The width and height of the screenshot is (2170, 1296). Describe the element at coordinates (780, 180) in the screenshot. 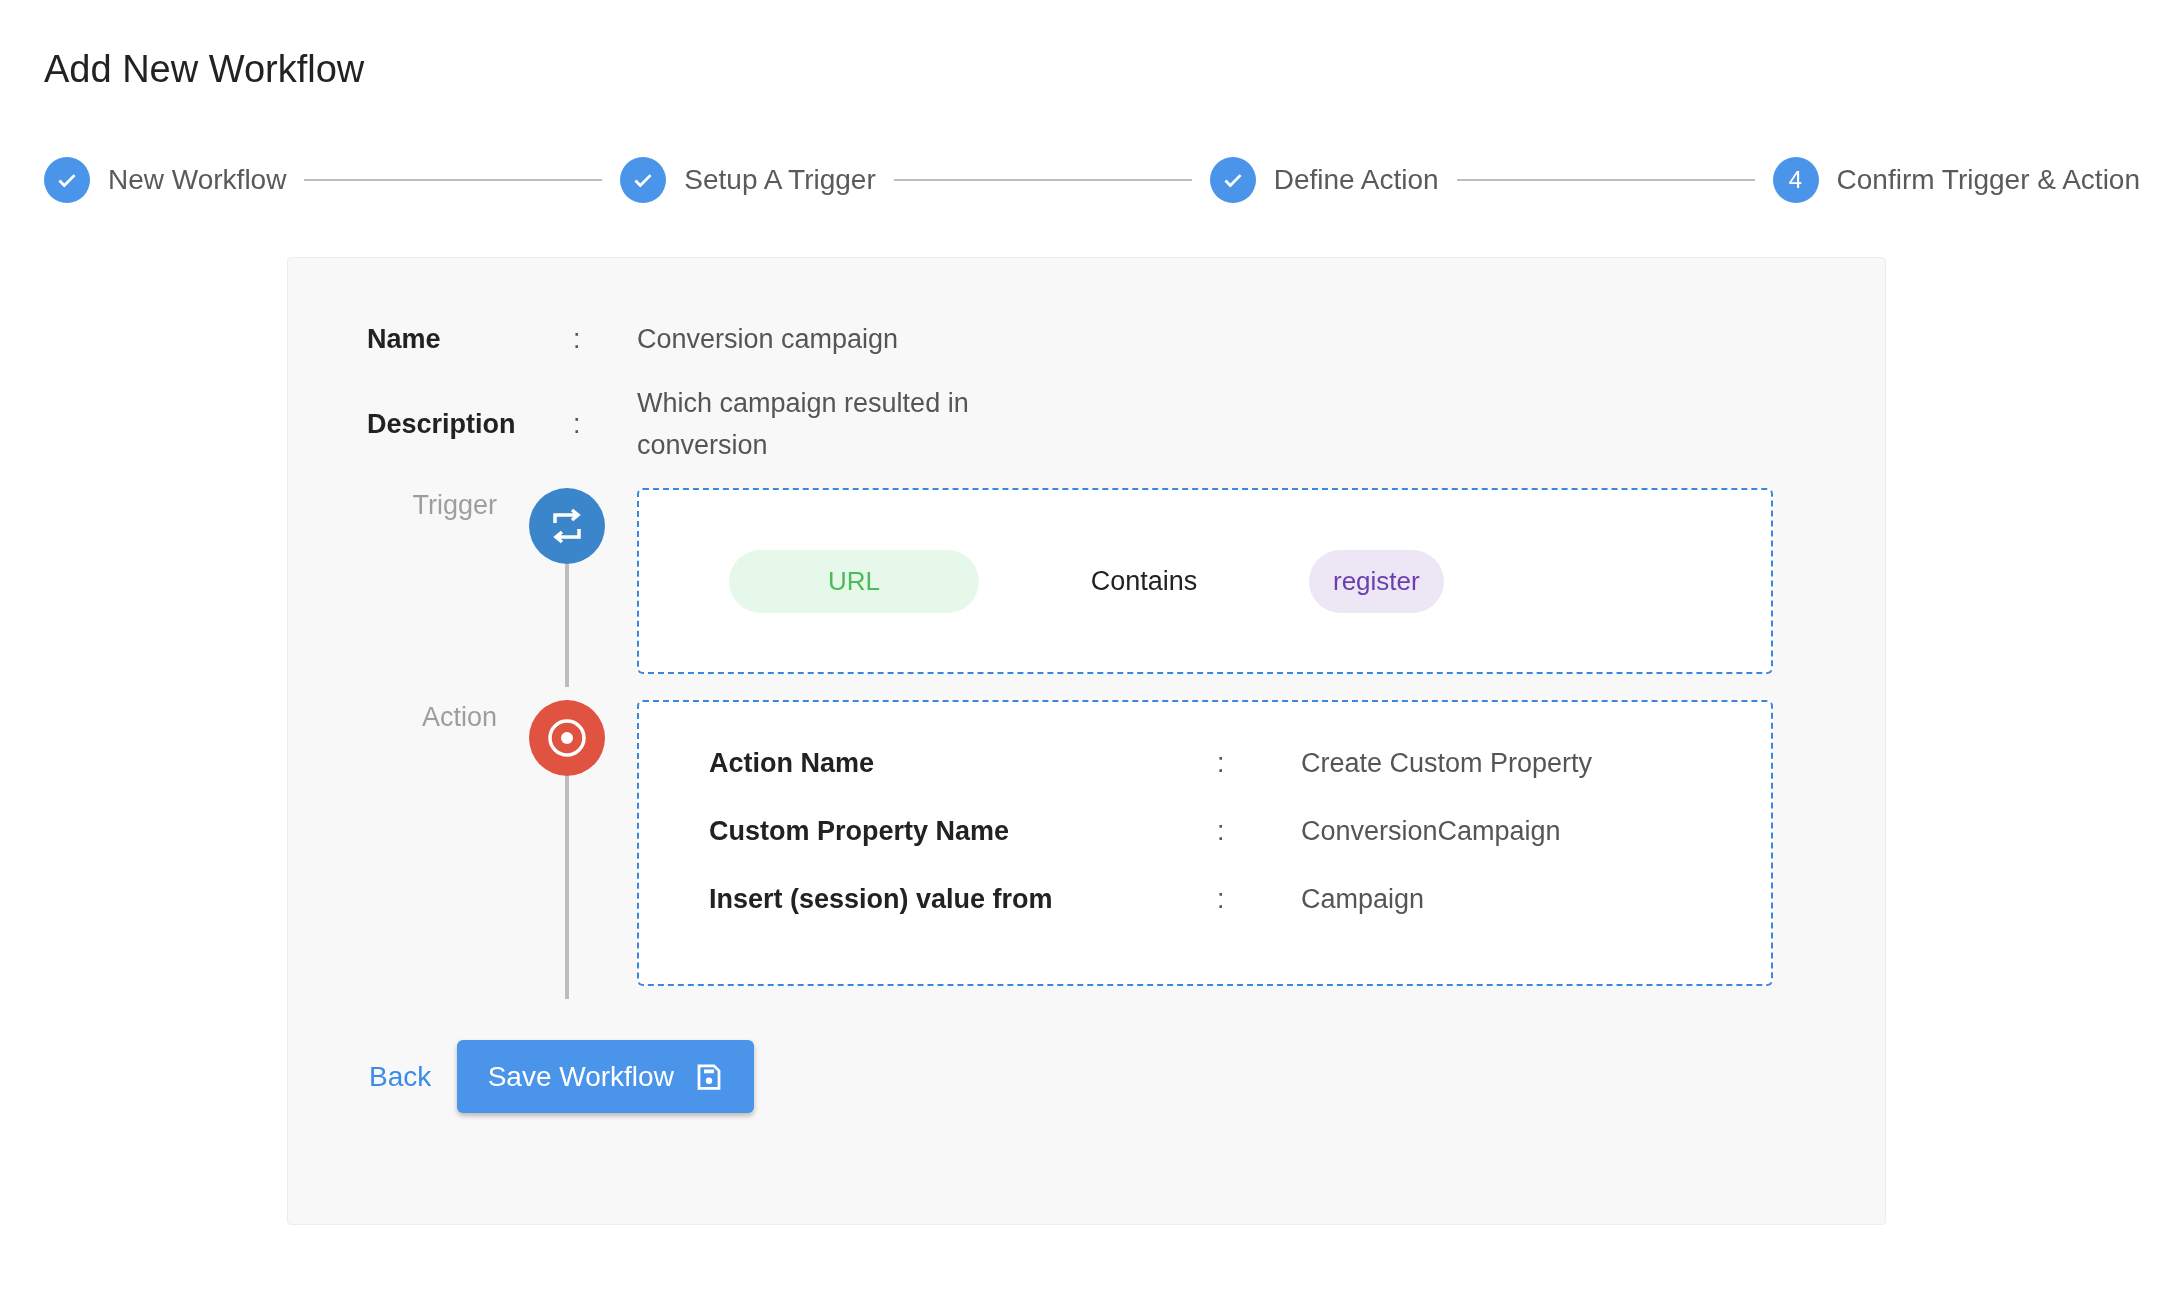

I see `step-label: Setup A Trigger` at that location.